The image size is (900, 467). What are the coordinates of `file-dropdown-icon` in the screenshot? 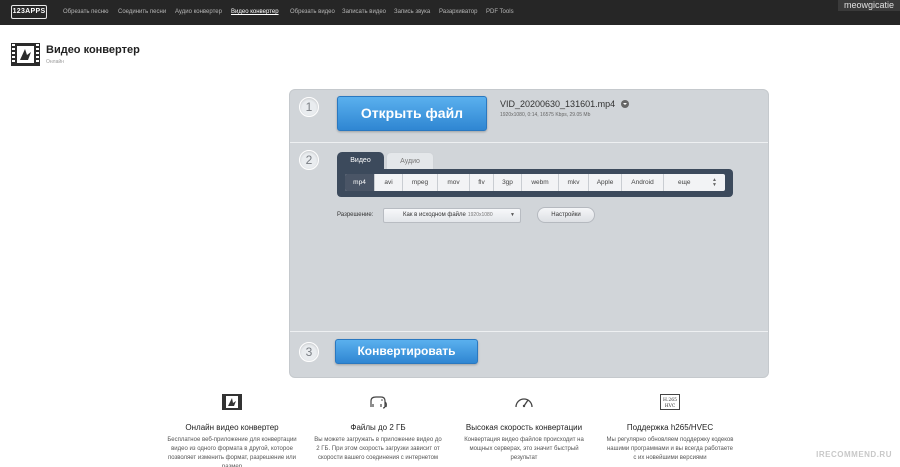 It's located at (625, 103).